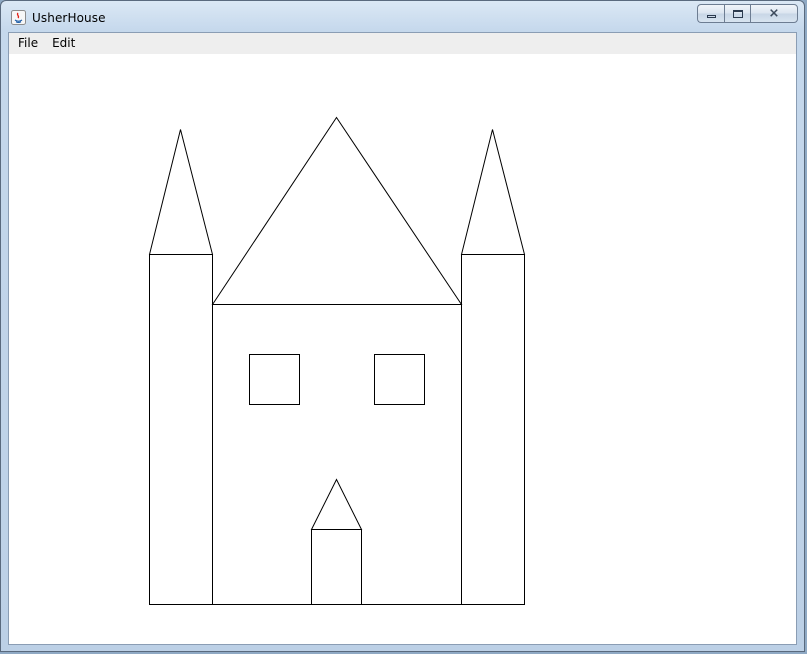 The height and width of the screenshot is (654, 807). What do you see at coordinates (336, 504) in the screenshot?
I see `door-pediment` at bounding box center [336, 504].